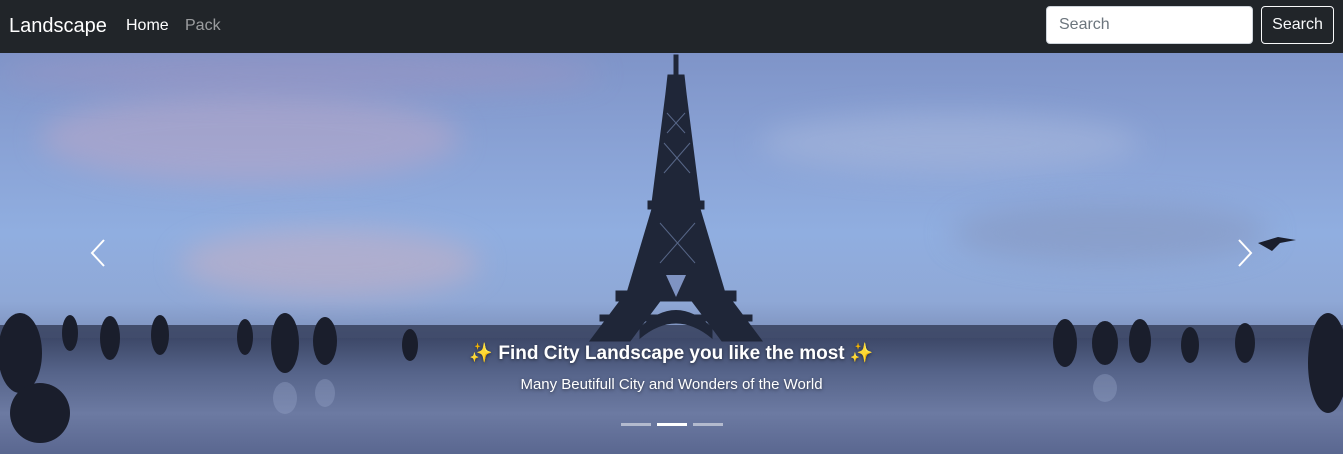  I want to click on nav-link-home: Home, so click(147, 26).